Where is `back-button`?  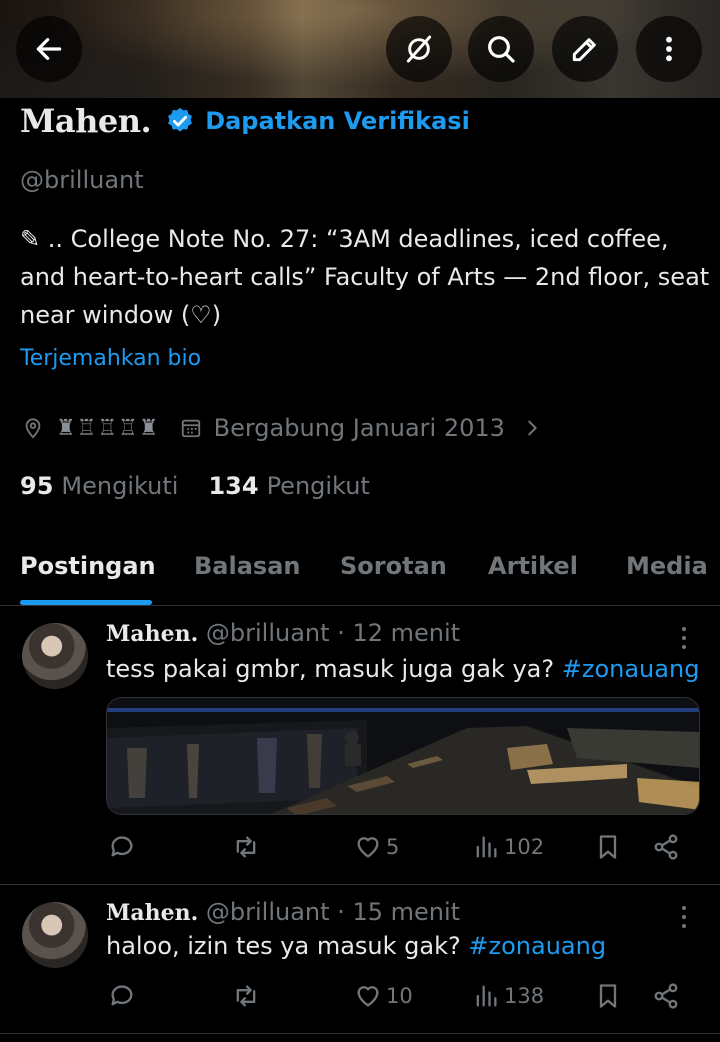
back-button is located at coordinates (49, 49).